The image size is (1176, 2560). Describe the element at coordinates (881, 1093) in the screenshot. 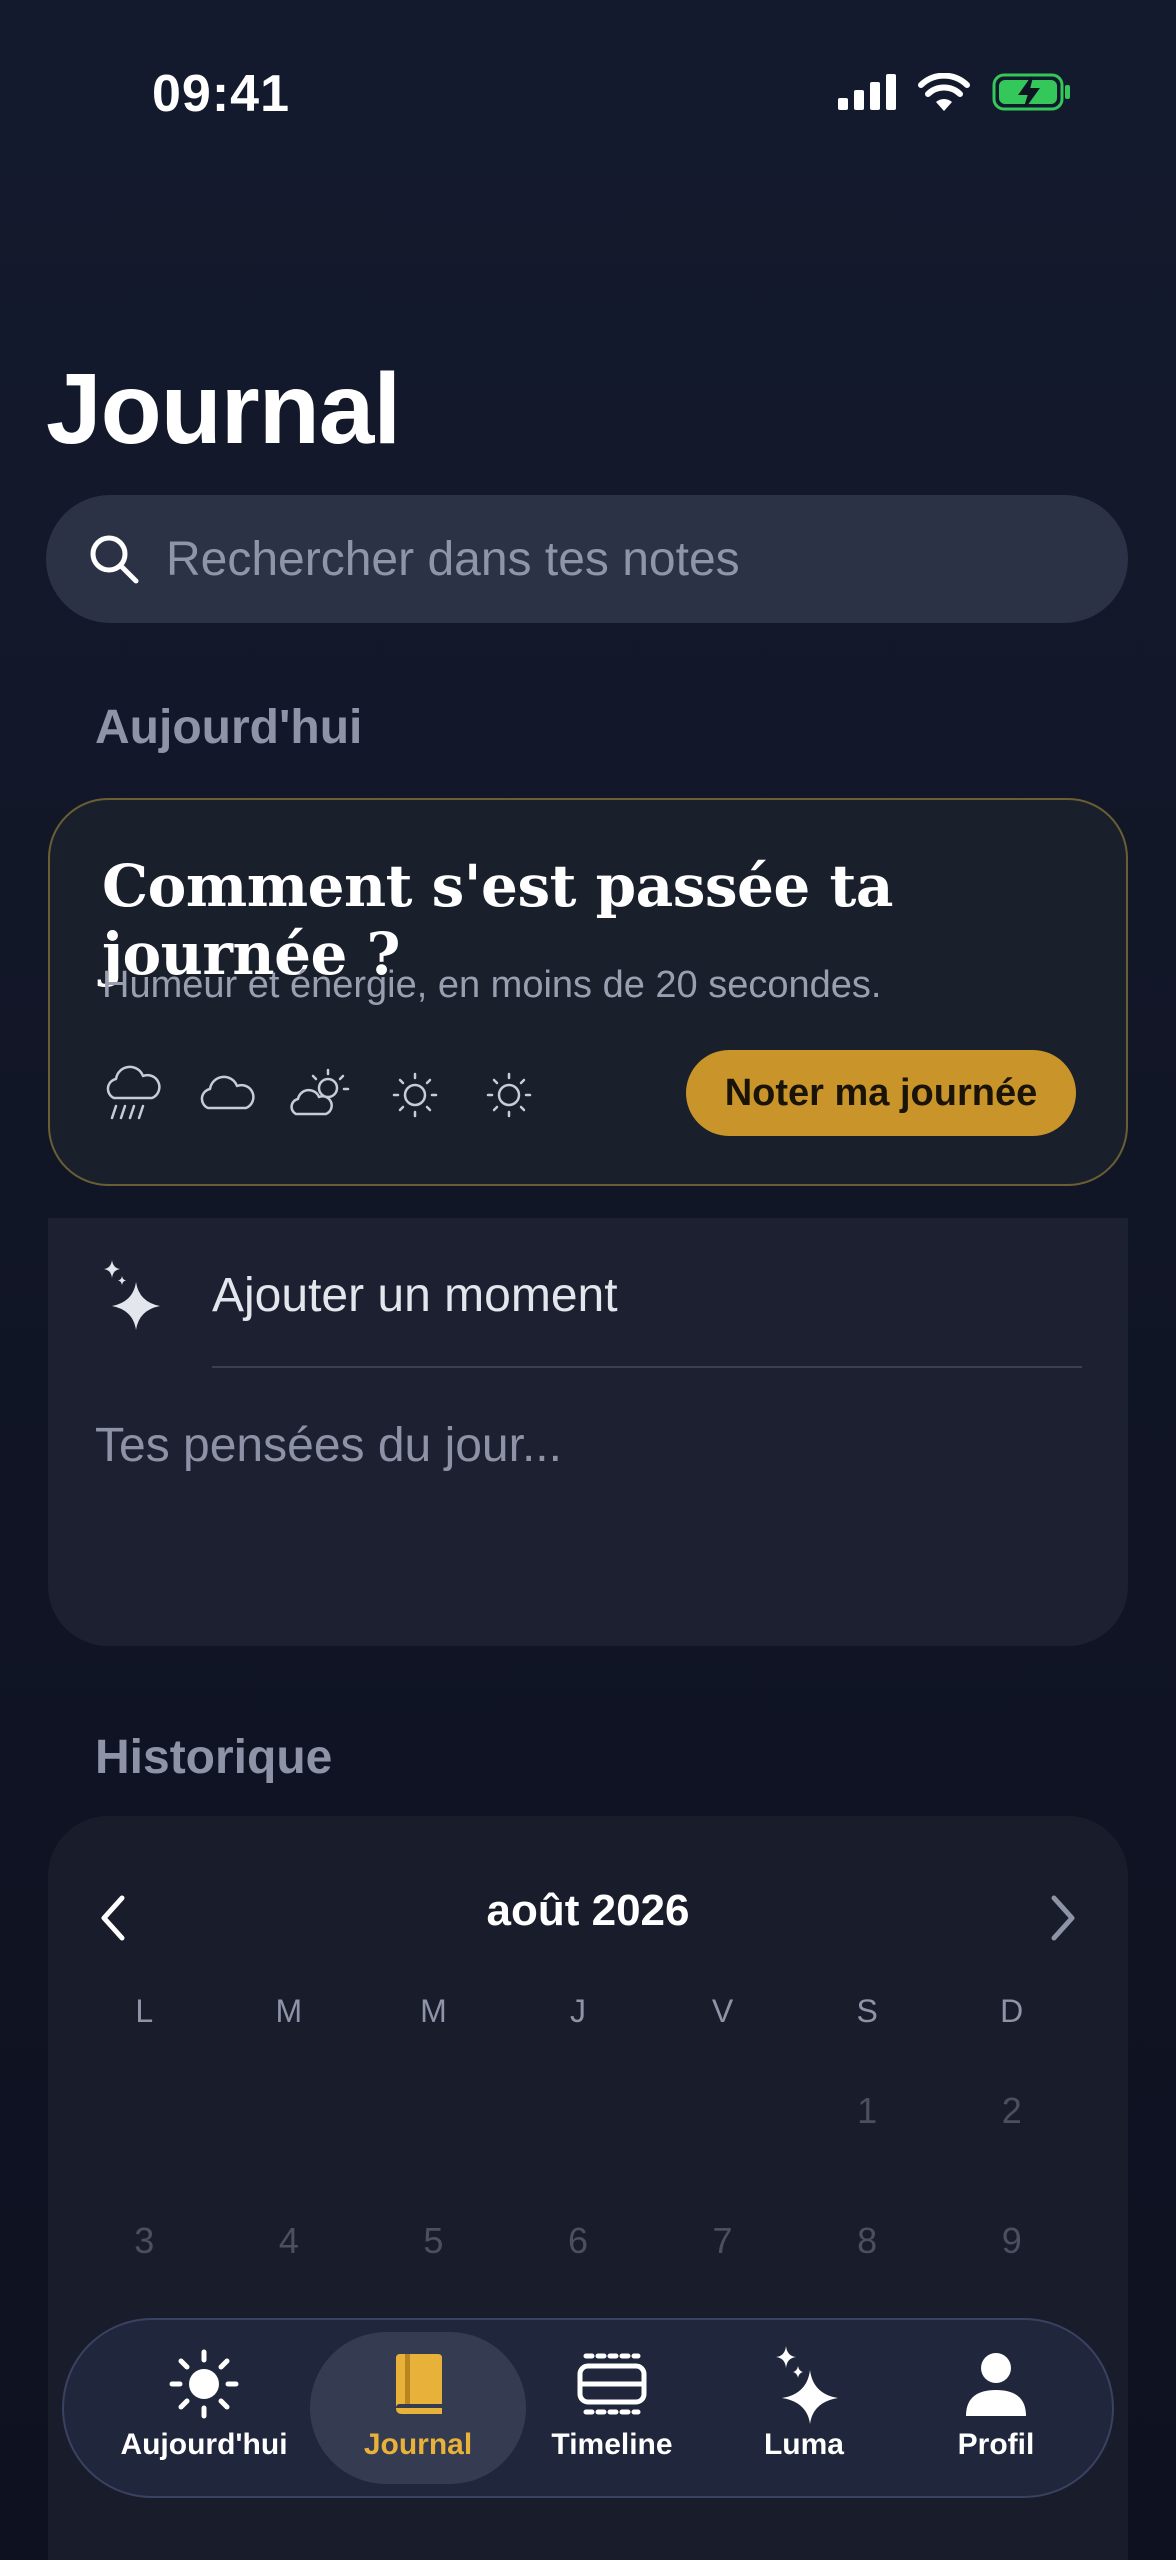

I see `rate-day-button: Noter ma journée` at that location.